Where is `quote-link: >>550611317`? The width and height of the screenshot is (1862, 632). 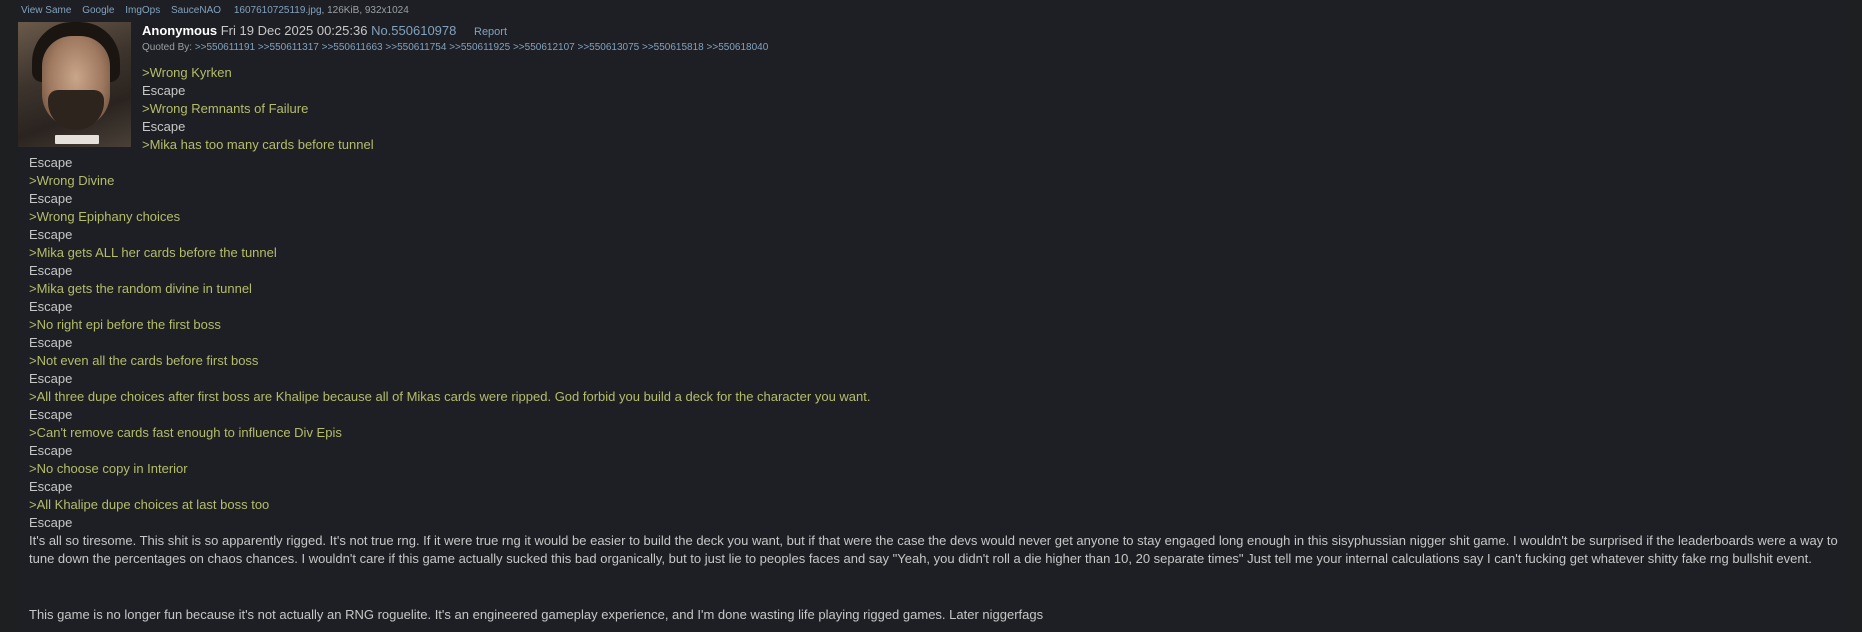 quote-link: >>550611317 is located at coordinates (288, 47).